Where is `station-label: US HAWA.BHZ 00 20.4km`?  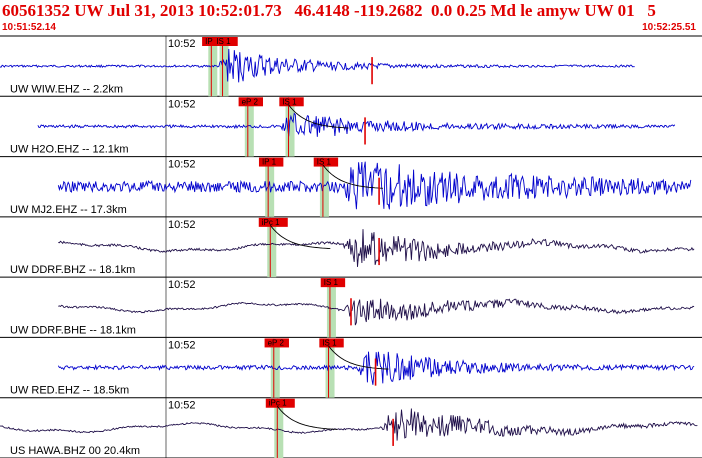 station-label: US HAWA.BHZ 00 20.4km is located at coordinates (75, 451).